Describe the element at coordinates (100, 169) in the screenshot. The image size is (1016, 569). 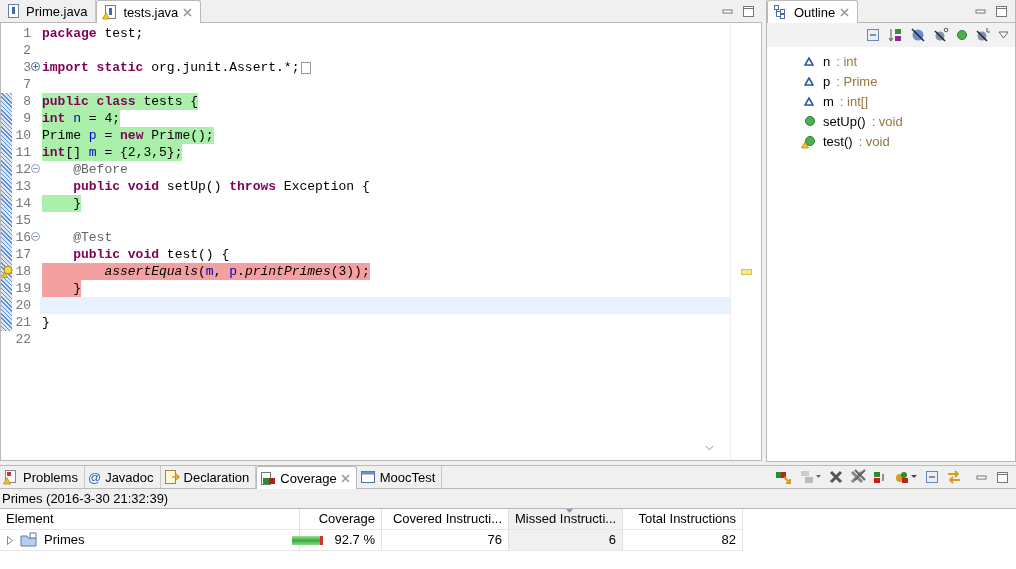
I see `code-line: @Before` at that location.